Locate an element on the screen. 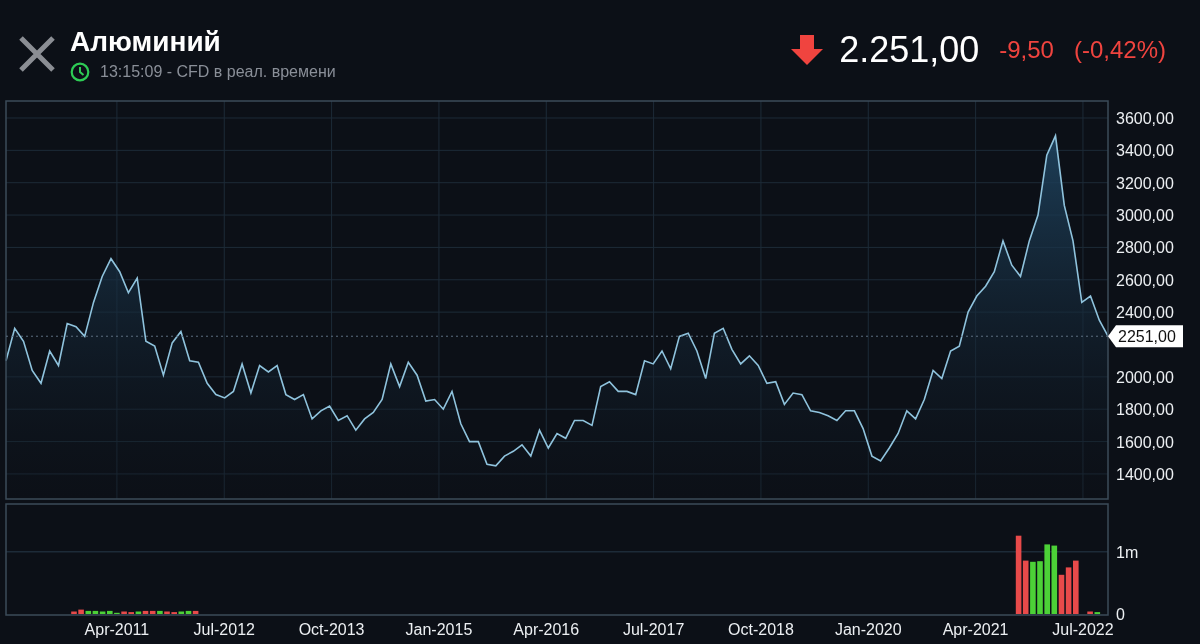 The width and height of the screenshot is (1200, 644). axis-label: Jul-2017 is located at coordinates (653, 629).